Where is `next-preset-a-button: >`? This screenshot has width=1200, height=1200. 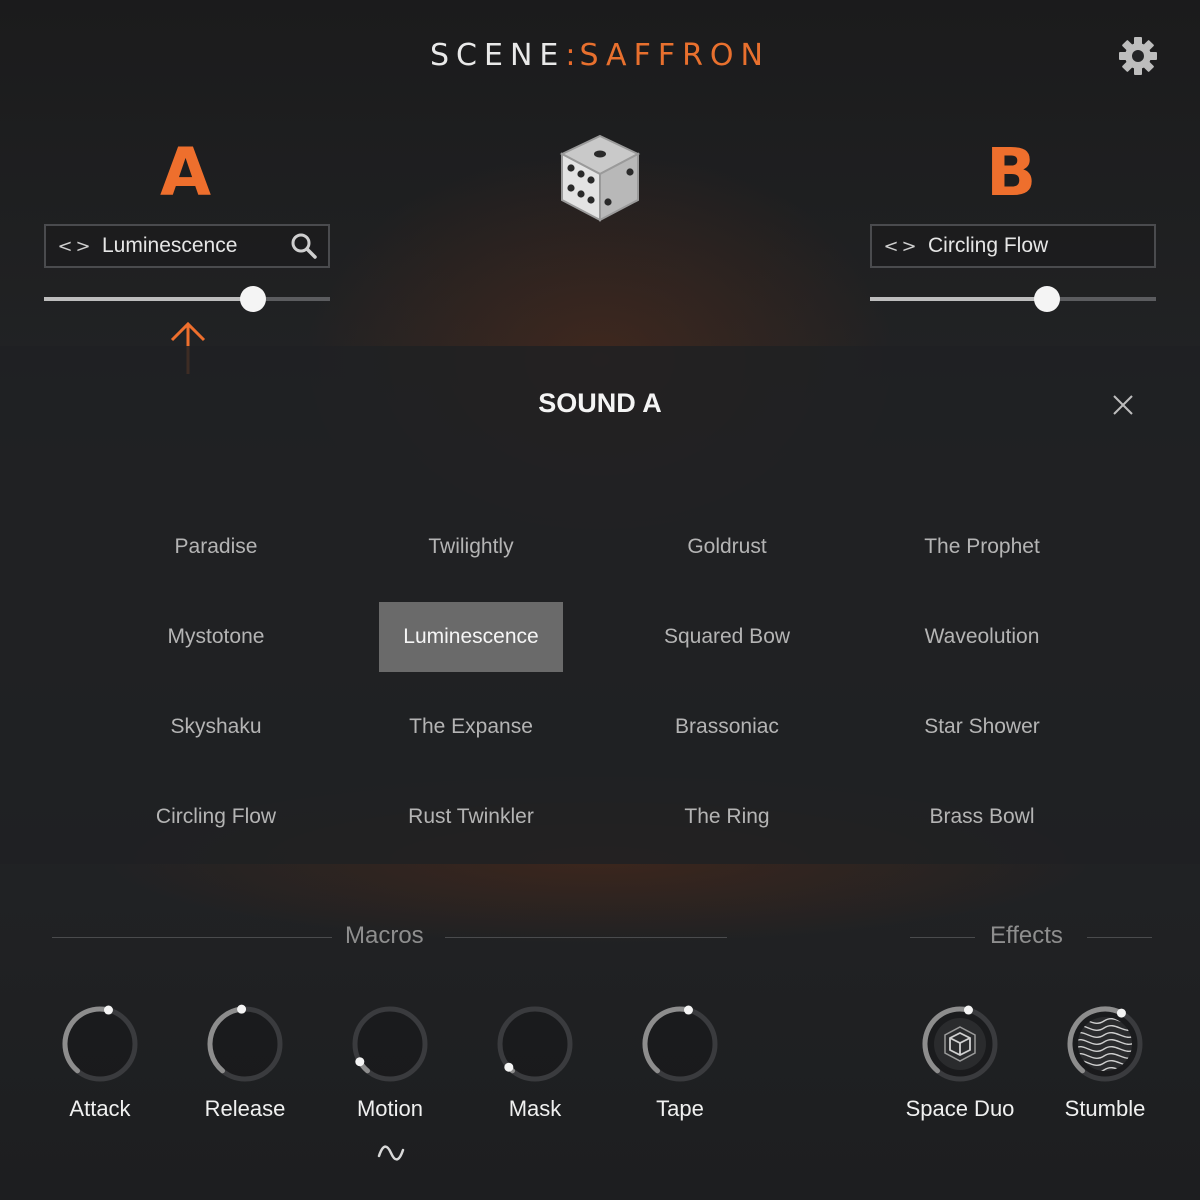
next-preset-a-button: > is located at coordinates (83, 246).